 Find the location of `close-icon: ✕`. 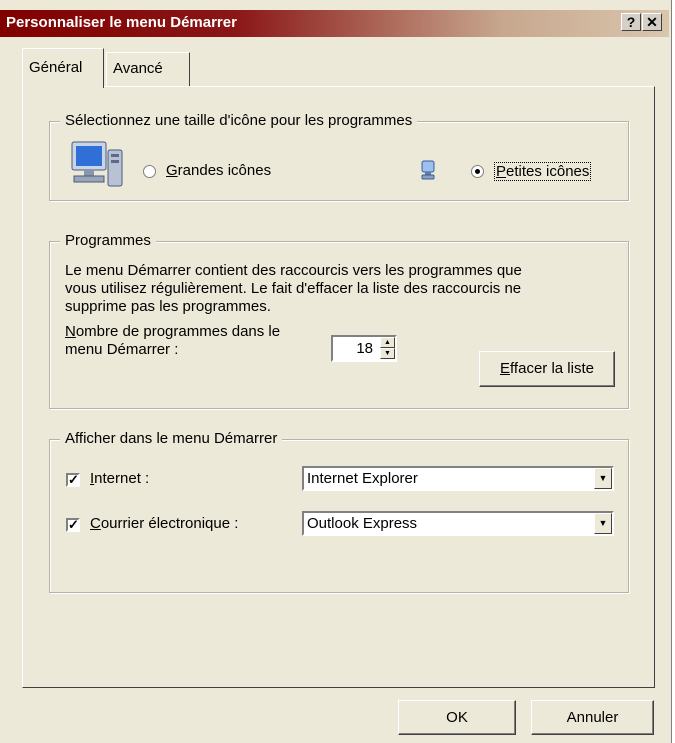

close-icon: ✕ is located at coordinates (652, 22).